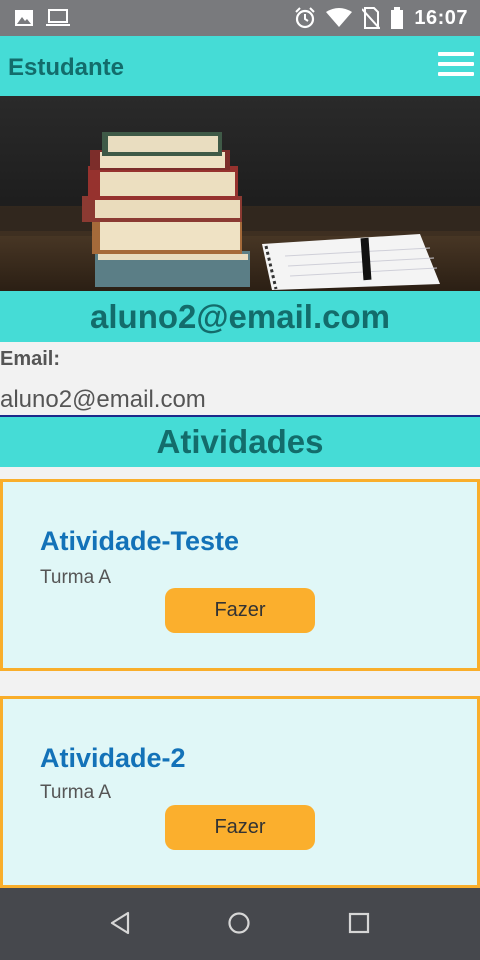 This screenshot has width=480, height=960. What do you see at coordinates (140, 541) in the screenshot?
I see `activity-title: Atividade-Teste` at bounding box center [140, 541].